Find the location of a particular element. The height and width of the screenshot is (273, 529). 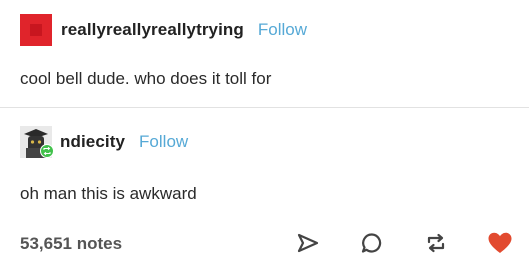

post-header: reallyreallyreallytrying Follow is located at coordinates (163, 30).